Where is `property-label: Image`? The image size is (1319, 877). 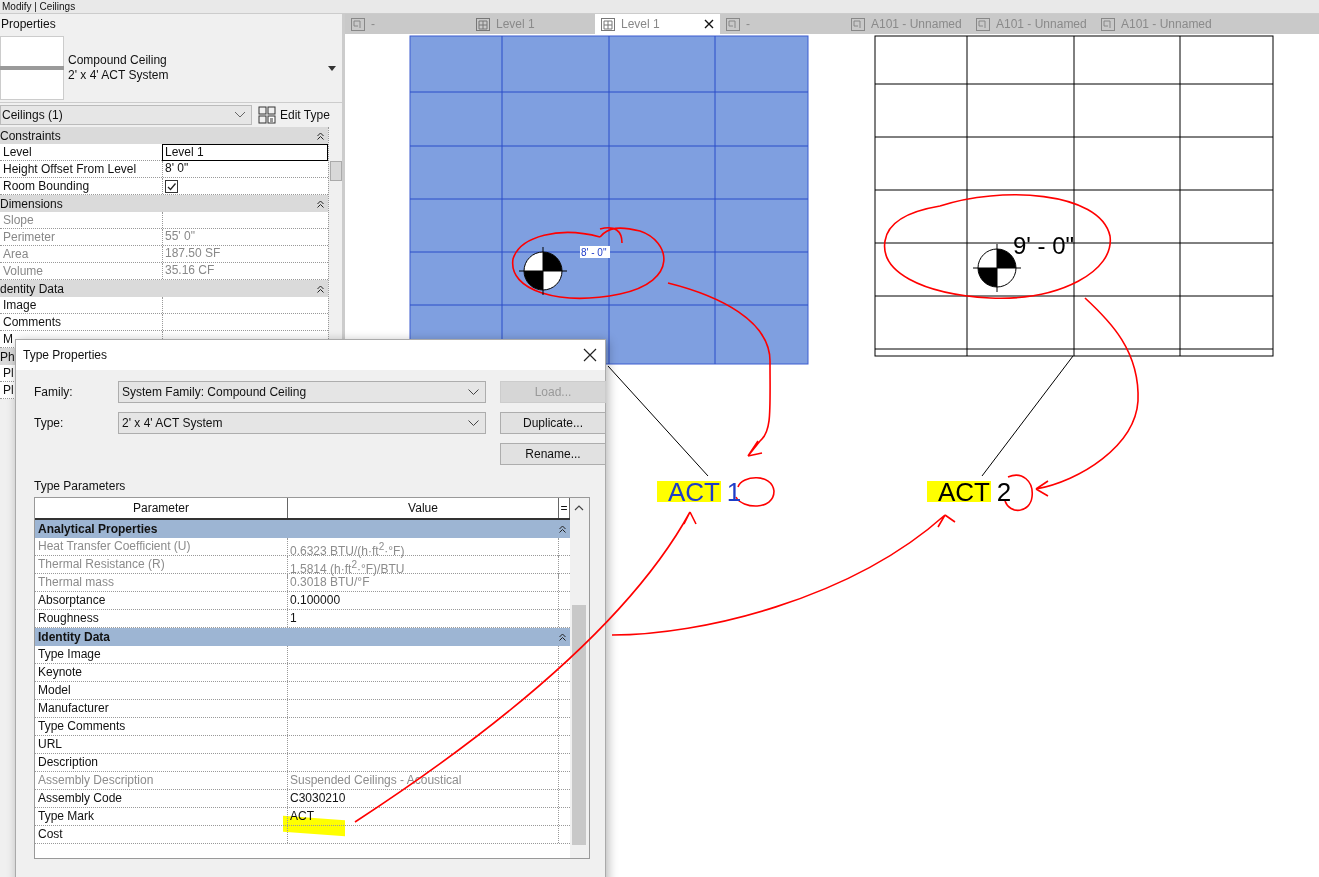 property-label: Image is located at coordinates (19, 305).